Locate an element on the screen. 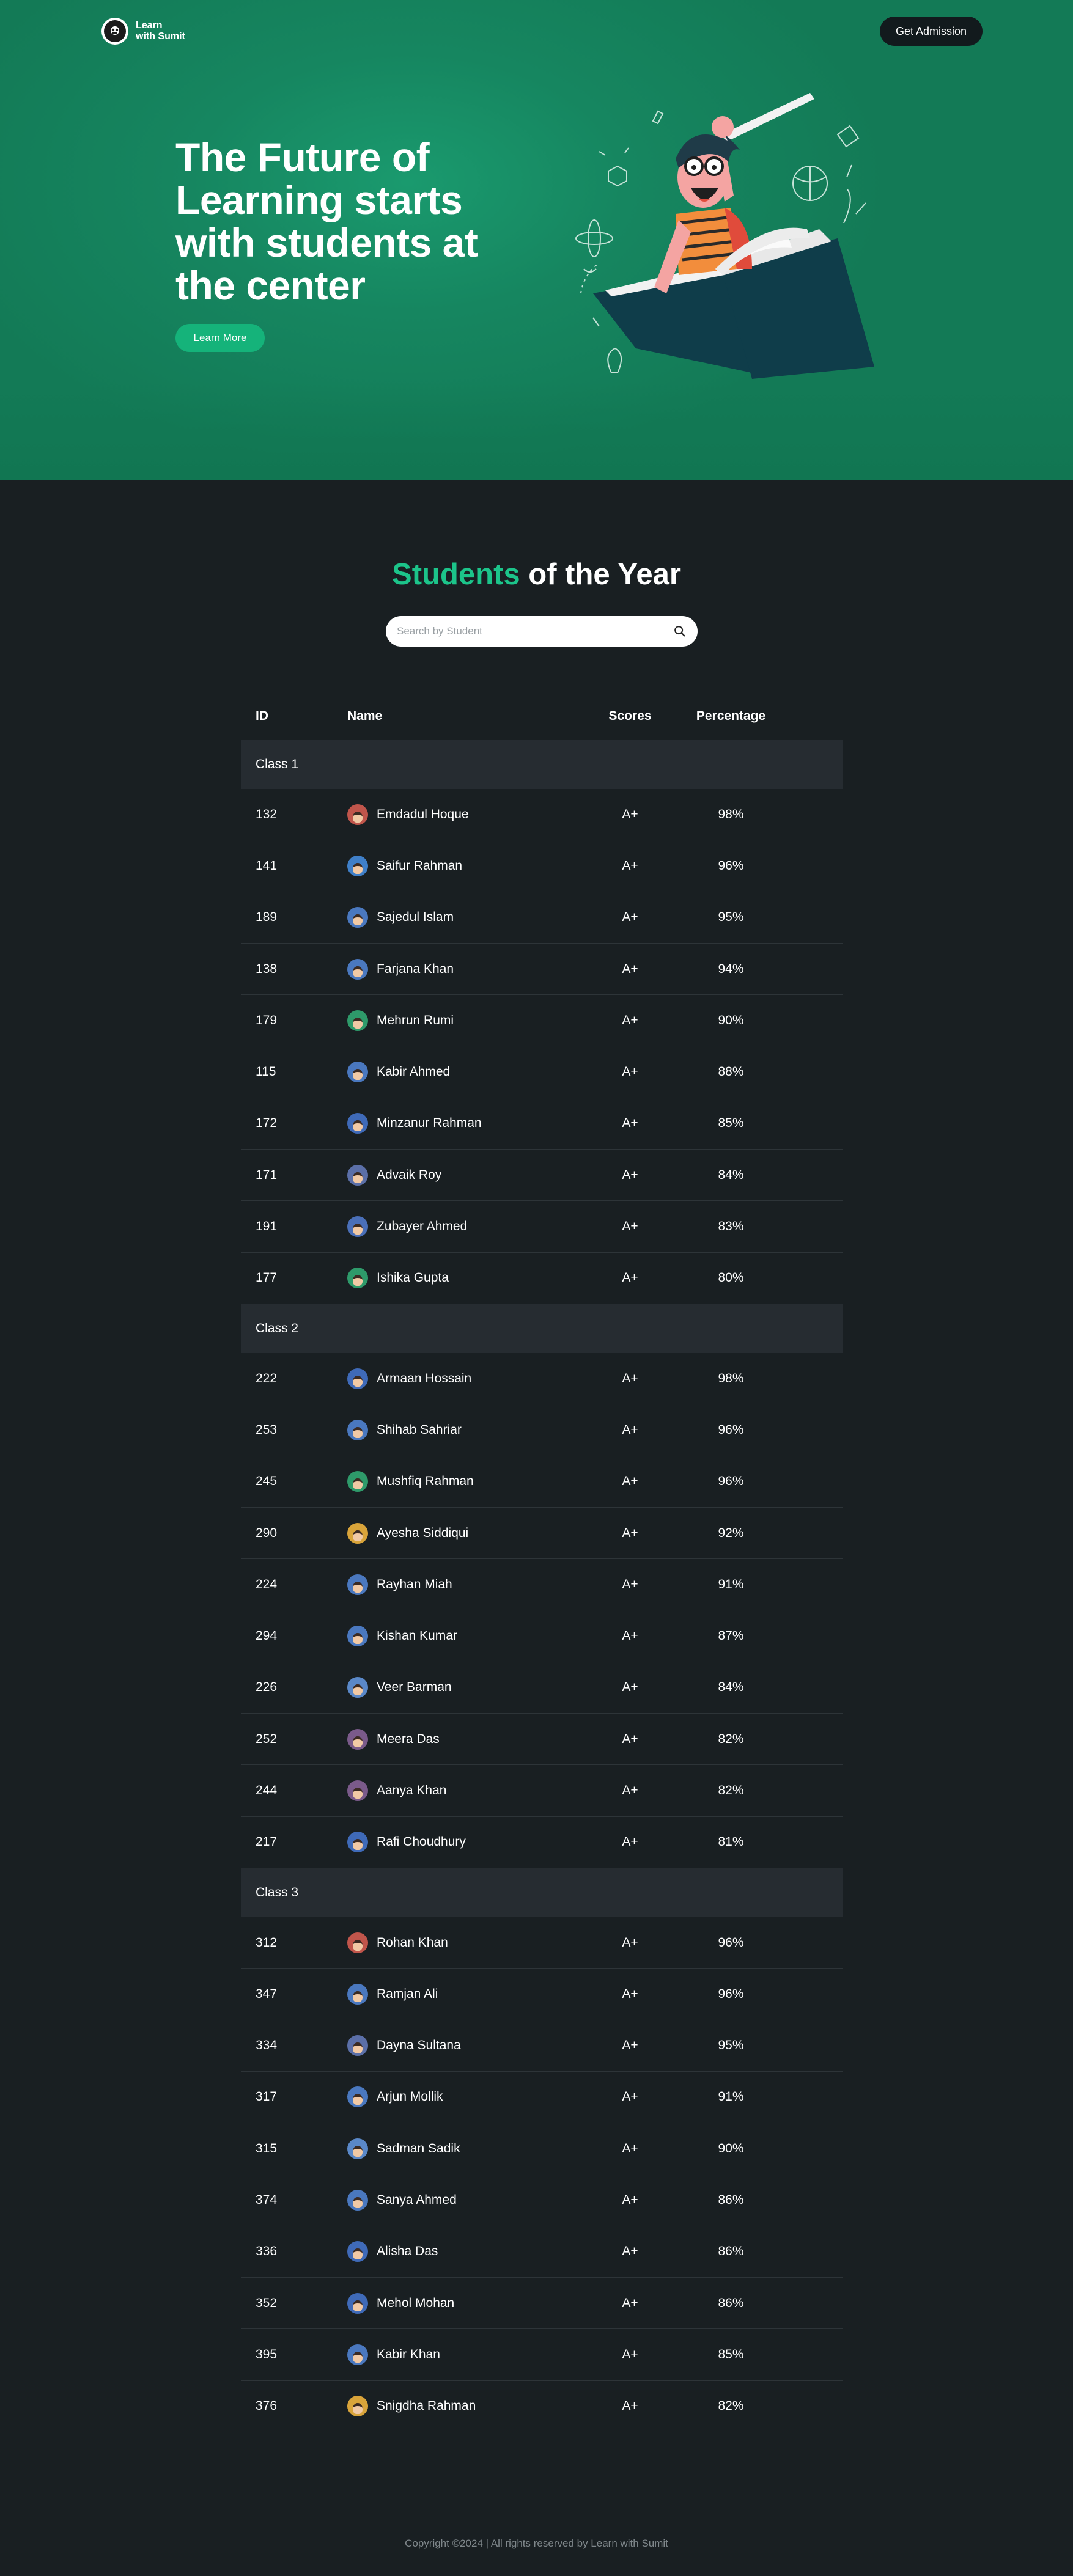 Image resolution: width=1073 pixels, height=2576 pixels. table-row: 226 Veer Barman A+ 84% is located at coordinates (542, 1688).